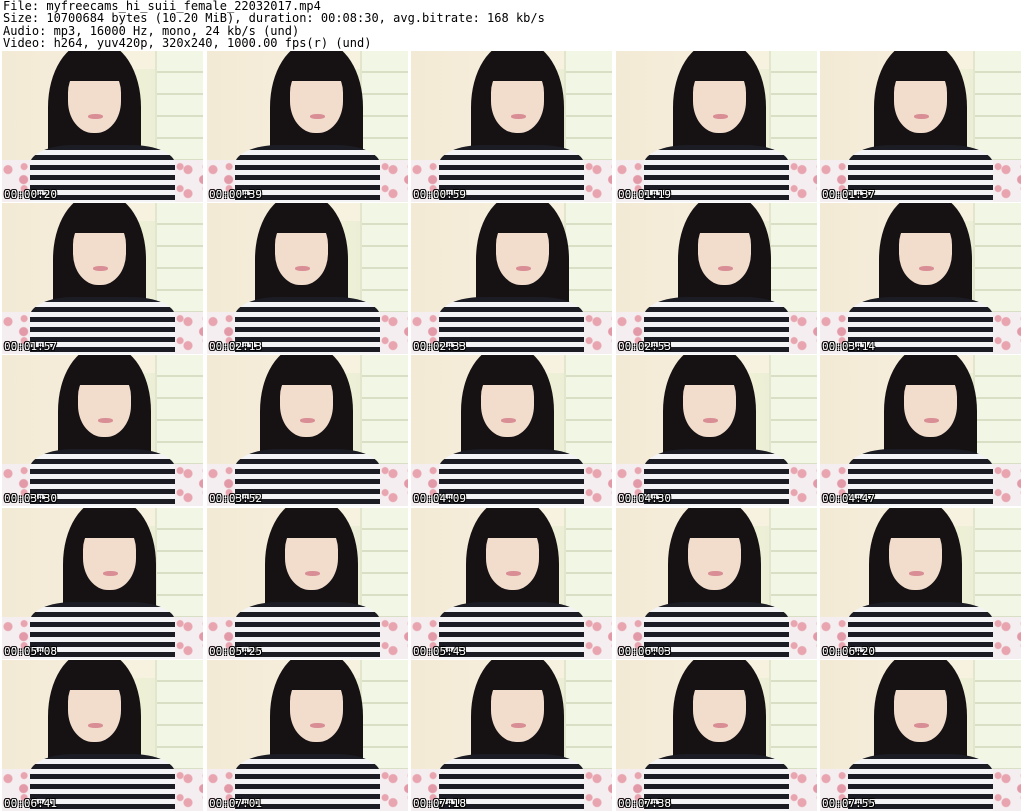 This screenshot has height=811, width=1024. I want to click on video-thumbnail: 00:05:25, so click(307, 583).